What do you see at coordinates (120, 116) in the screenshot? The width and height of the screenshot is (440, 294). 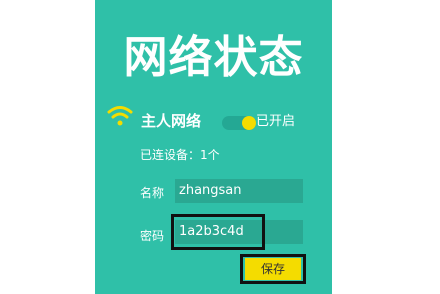 I see `wifi-icon` at bounding box center [120, 116].